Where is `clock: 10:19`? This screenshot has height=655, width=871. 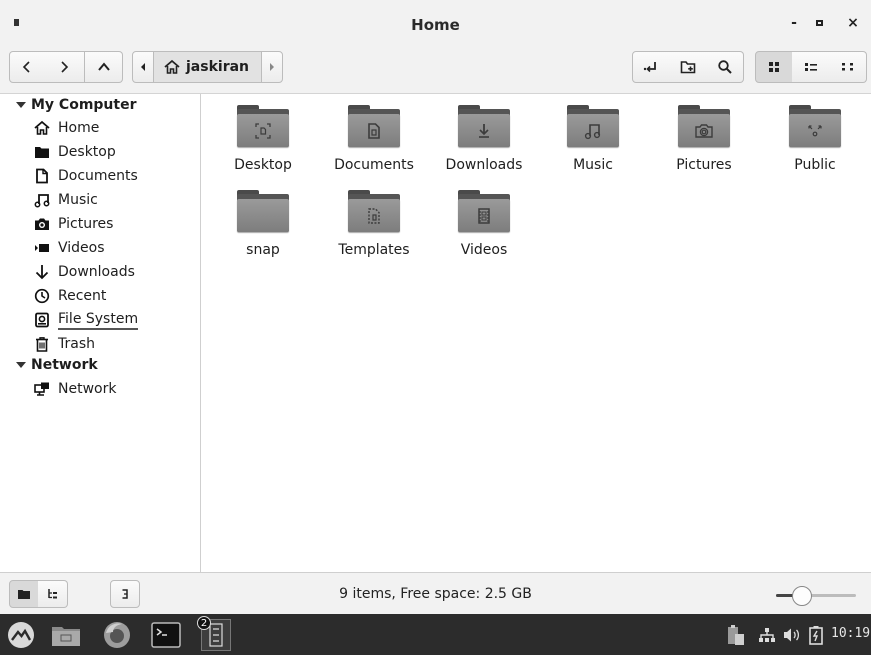
clock: 10:19 is located at coordinates (850, 633).